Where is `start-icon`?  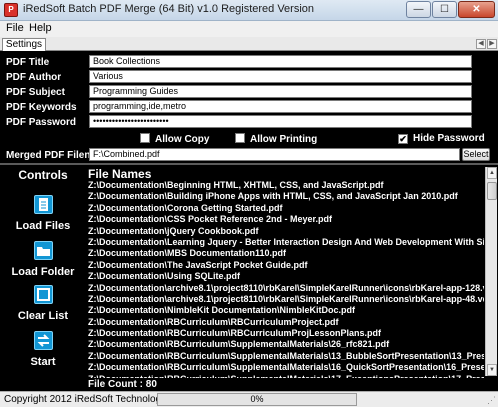
start-icon is located at coordinates (43, 340).